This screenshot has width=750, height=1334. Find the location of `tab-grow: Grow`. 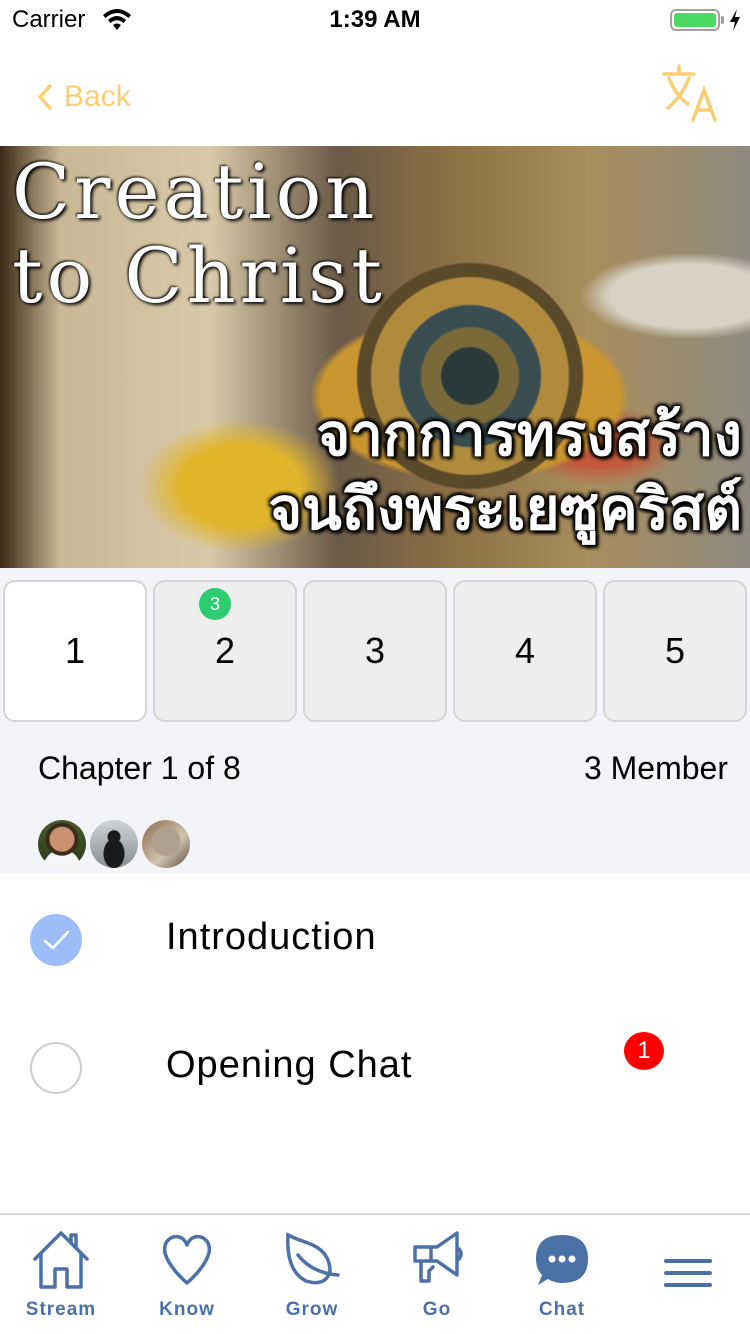

tab-grow: Grow is located at coordinates (312, 1276).